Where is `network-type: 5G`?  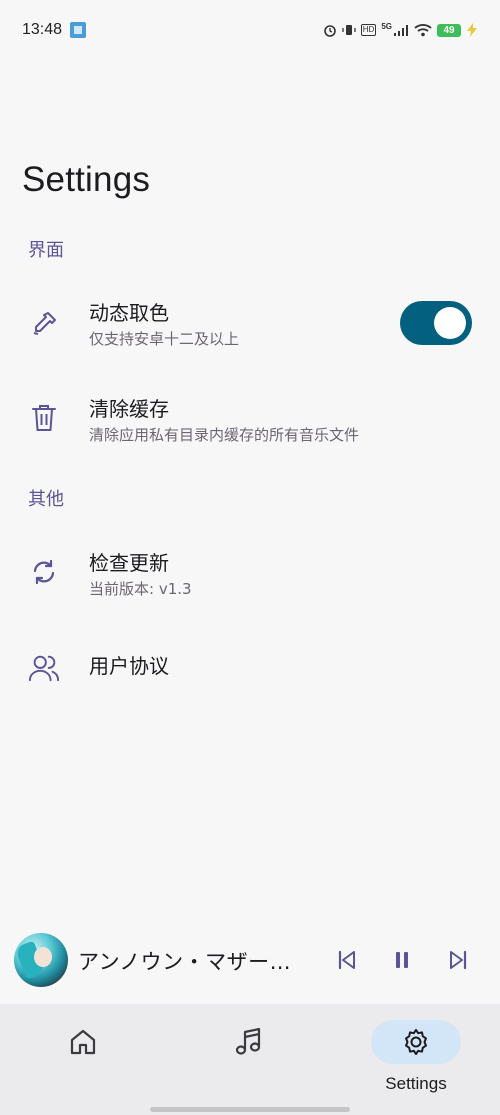
network-type: 5G is located at coordinates (386, 26).